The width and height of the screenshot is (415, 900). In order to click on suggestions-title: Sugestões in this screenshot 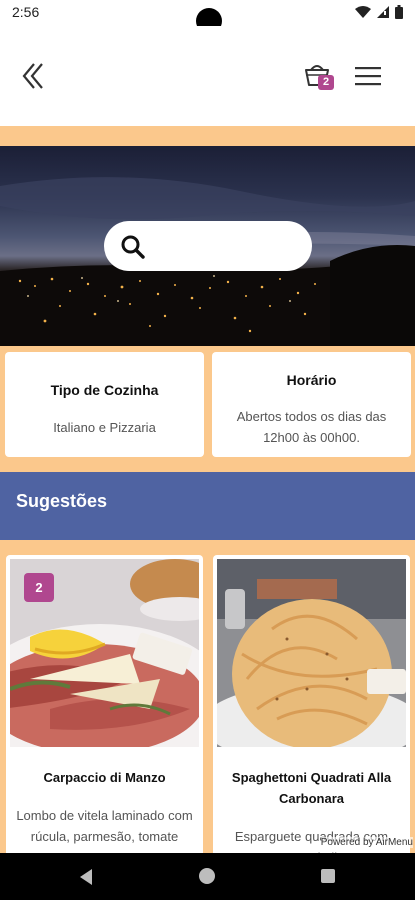, I will do `click(62, 501)`.